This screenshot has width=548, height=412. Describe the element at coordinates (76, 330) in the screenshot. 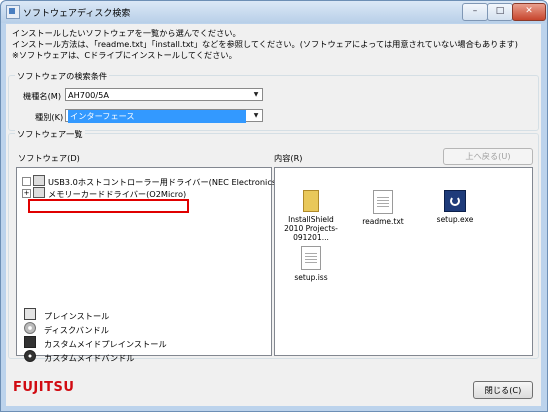

I see `legend-disc-bundle-label: ディスクバンドル` at that location.